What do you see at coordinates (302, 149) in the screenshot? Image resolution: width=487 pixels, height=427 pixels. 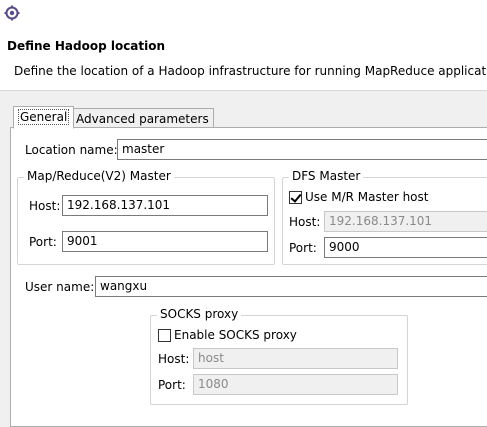 I see `location-name-input: master` at bounding box center [302, 149].